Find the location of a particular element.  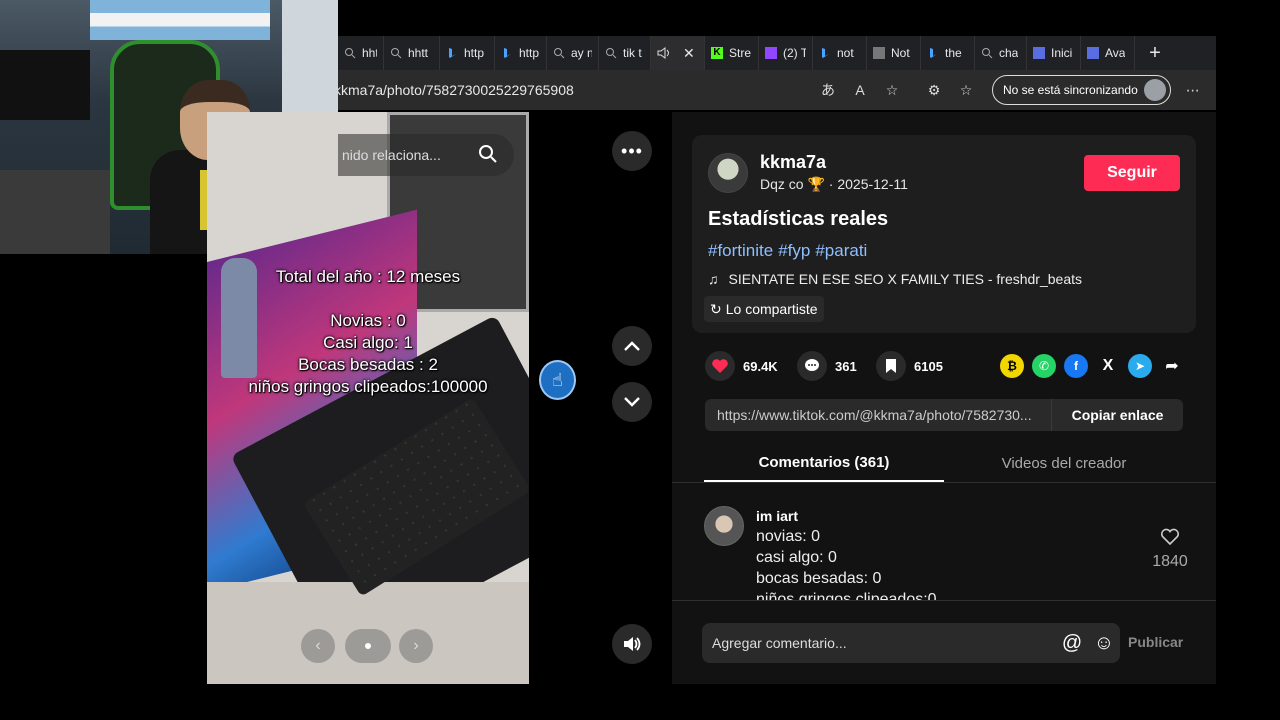

sync-label: No se está sincronizando is located at coordinates (1070, 90).